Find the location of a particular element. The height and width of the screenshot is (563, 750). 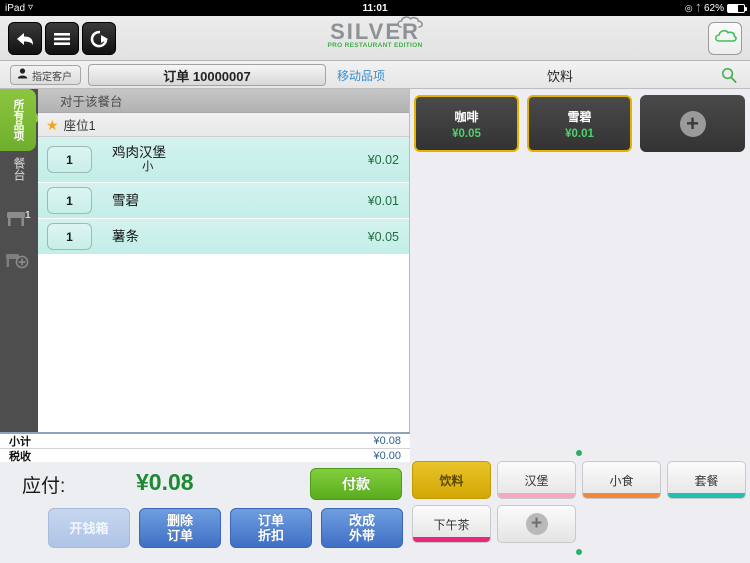

button-line-1: 订单 is located at coordinates (270, 520).